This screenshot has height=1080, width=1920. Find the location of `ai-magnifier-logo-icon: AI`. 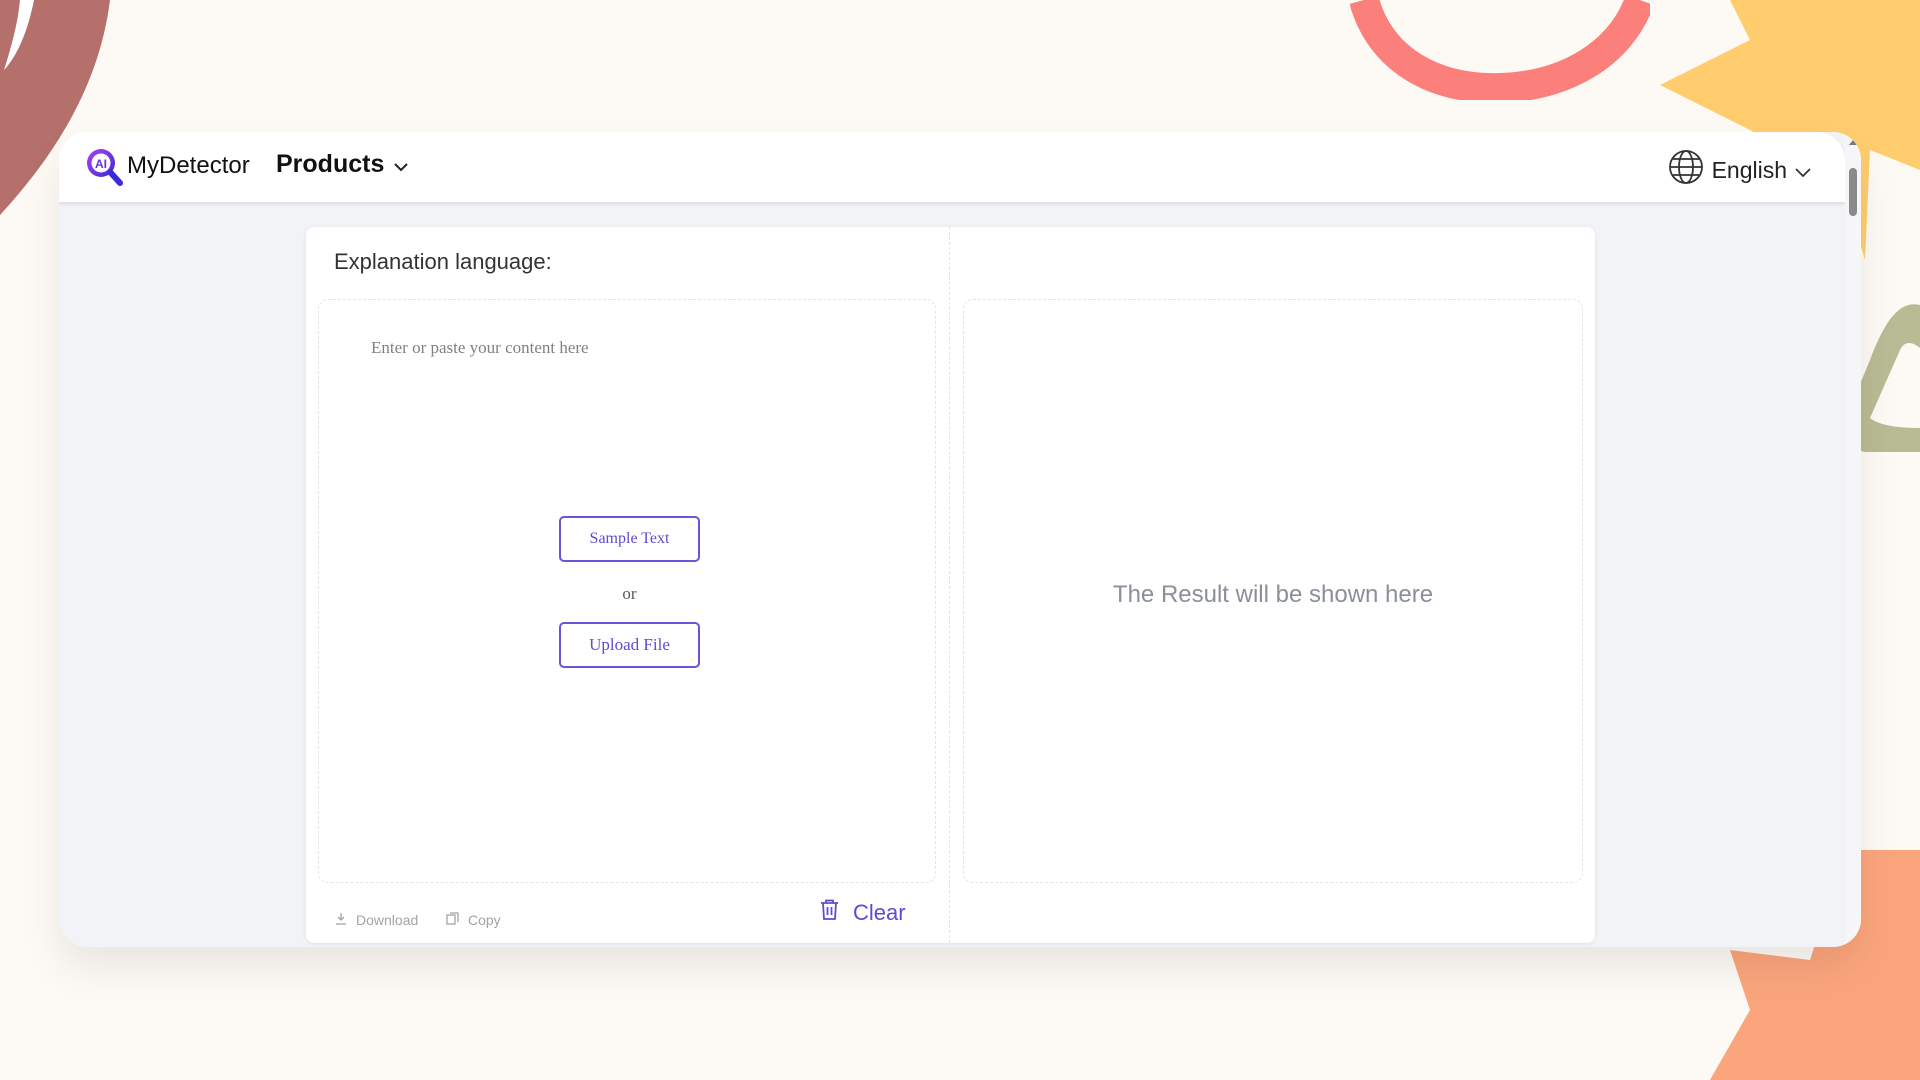

ai-magnifier-logo-icon: AI is located at coordinates (104, 167).